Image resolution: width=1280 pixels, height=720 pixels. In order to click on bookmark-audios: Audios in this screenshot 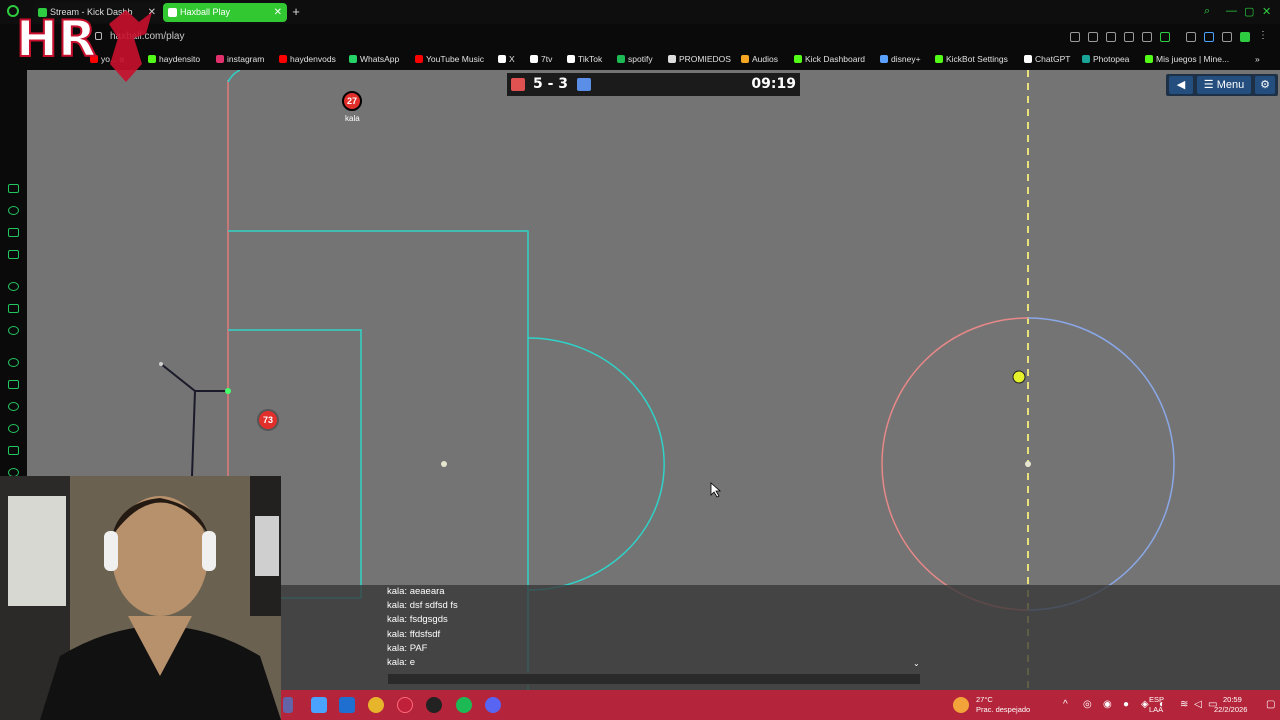, I will do `click(759, 59)`.